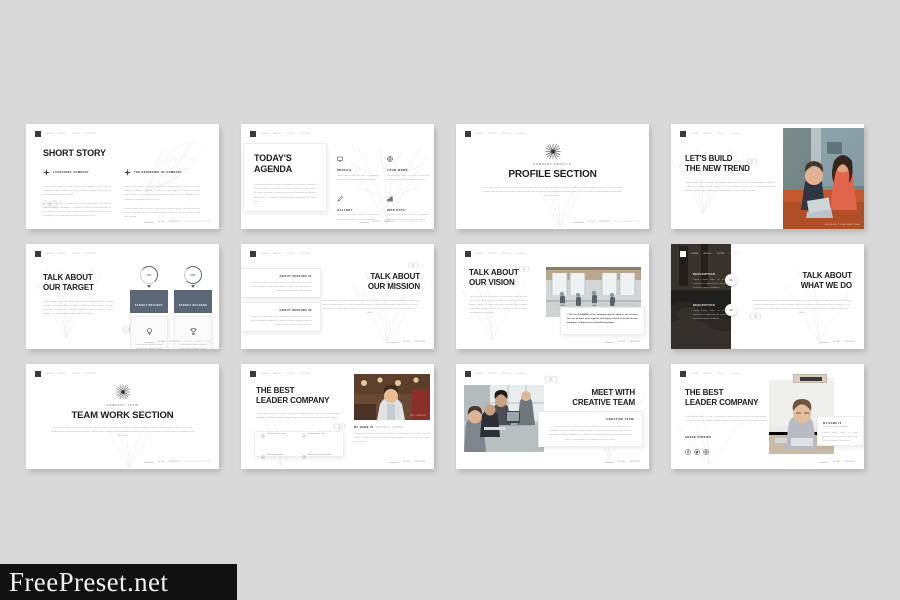  Describe the element at coordinates (389, 428) in the screenshot. I see `name-value: GEORGE R. CARTER` at that location.